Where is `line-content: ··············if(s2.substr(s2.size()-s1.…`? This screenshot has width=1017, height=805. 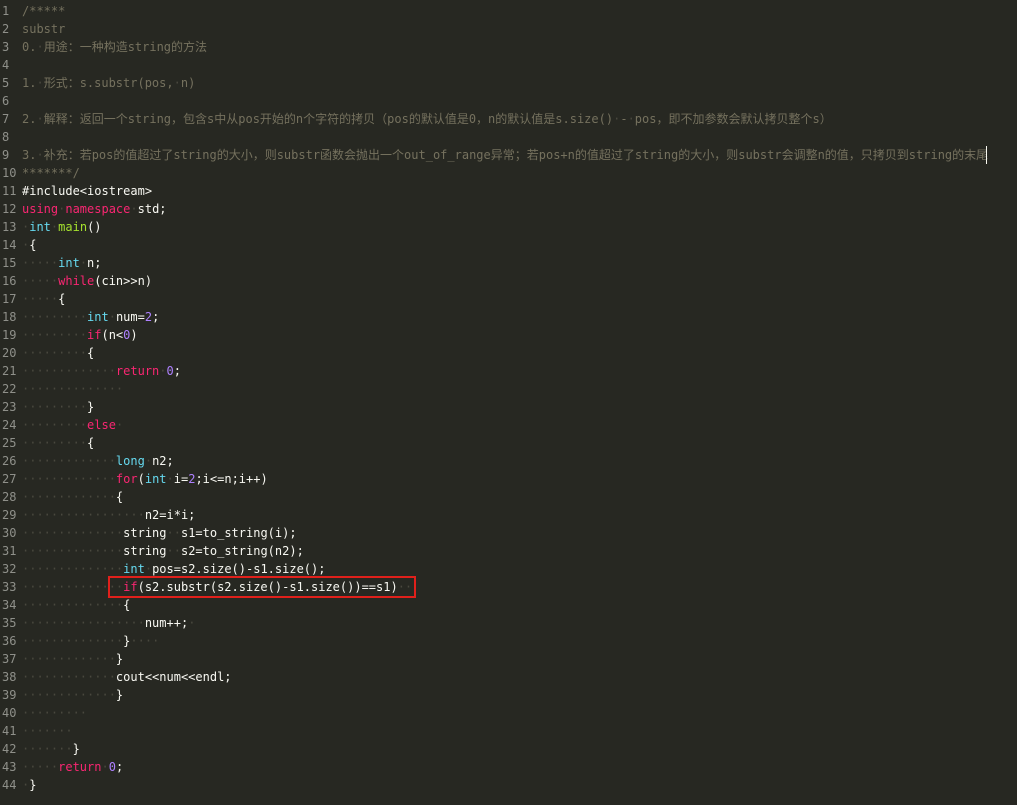
line-content: ··············if(s2.substr(s2.size()-s1.… is located at coordinates (217, 587).